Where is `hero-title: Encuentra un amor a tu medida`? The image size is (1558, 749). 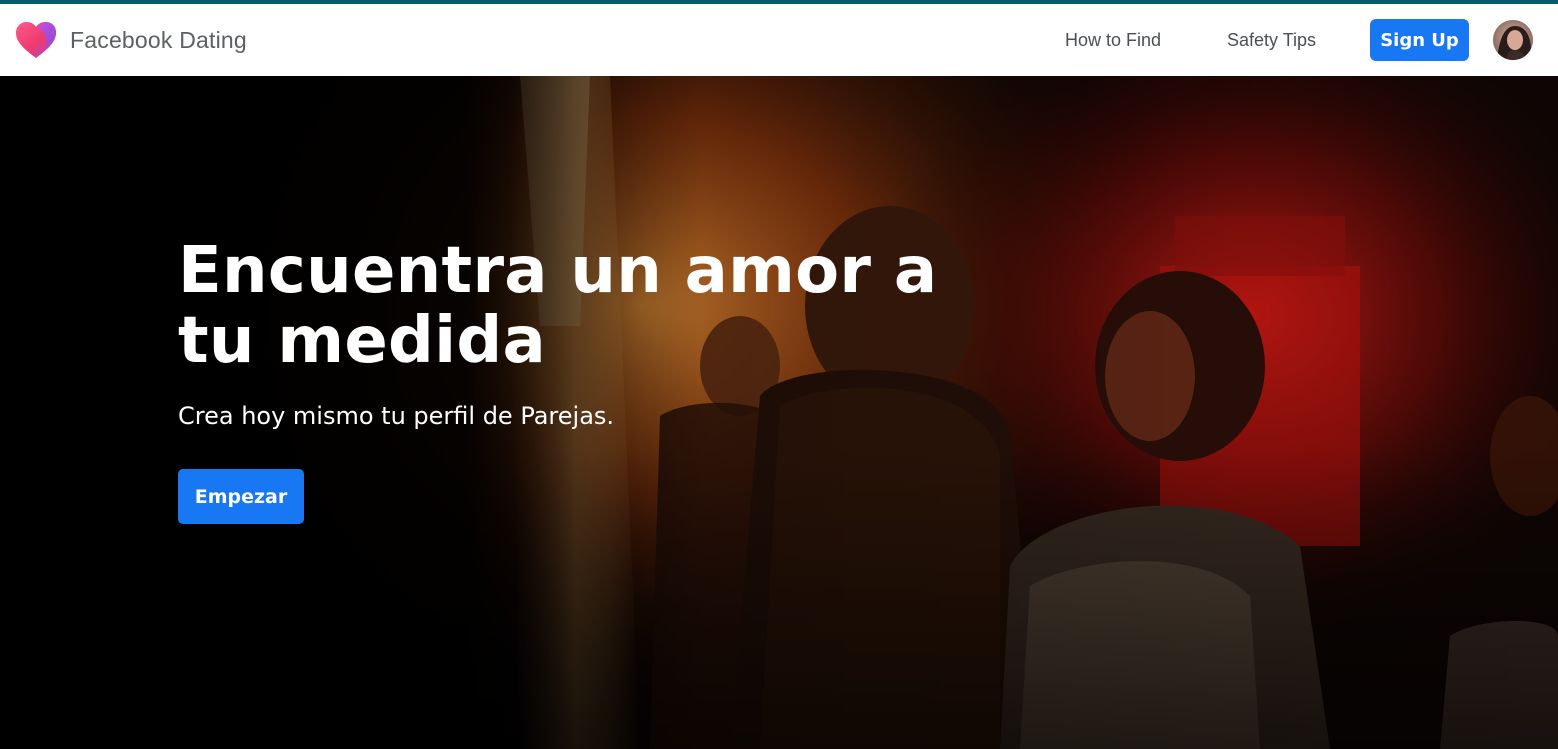 hero-title: Encuentra un amor a tu medida is located at coordinates (558, 306).